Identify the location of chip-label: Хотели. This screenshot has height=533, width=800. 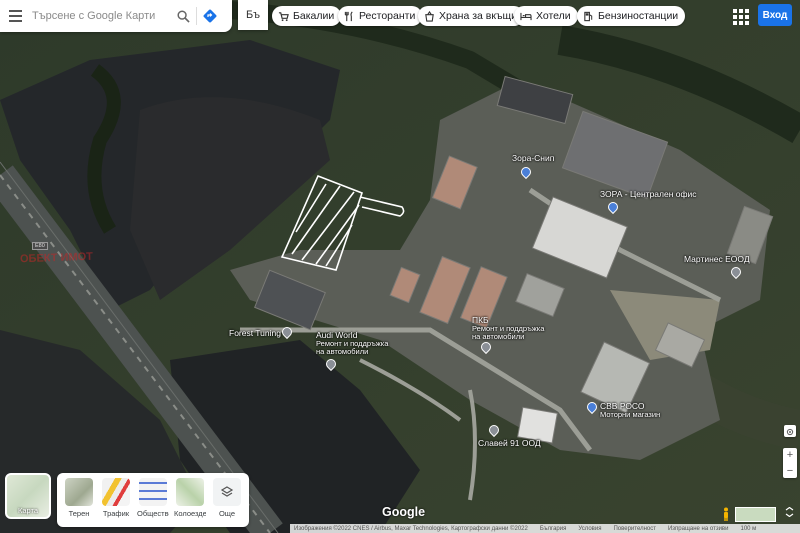
(553, 16).